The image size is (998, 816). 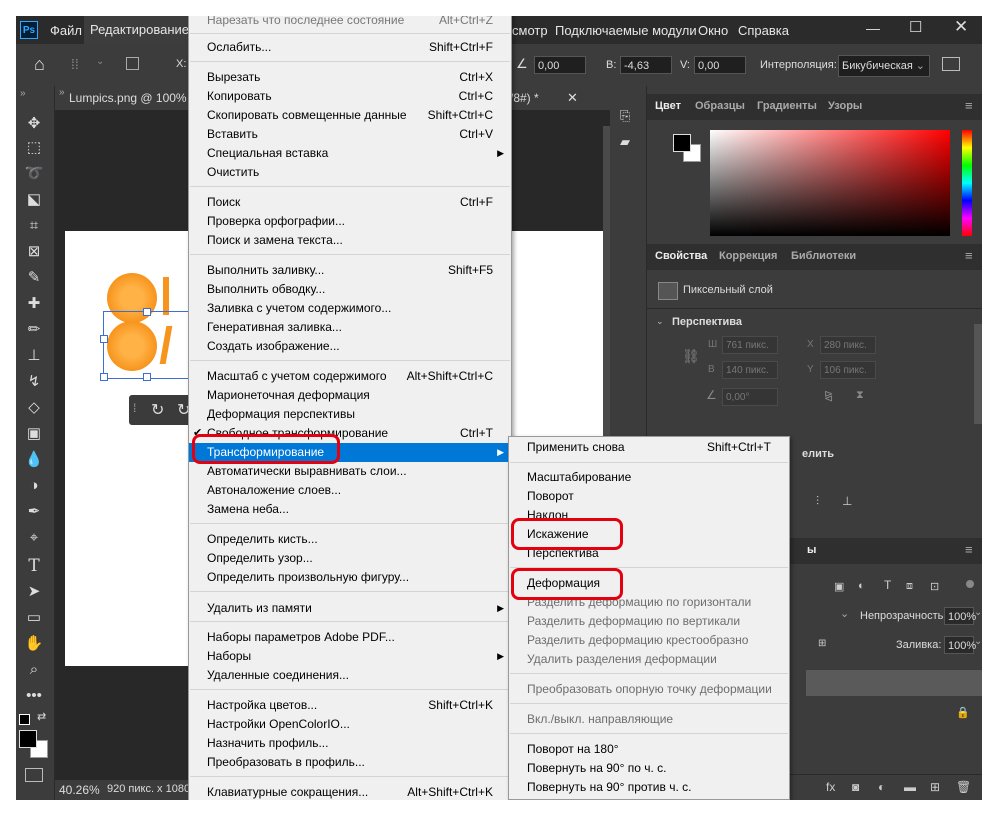 What do you see at coordinates (681, 256) in the screenshot?
I see `tab-properties: Свойства` at bounding box center [681, 256].